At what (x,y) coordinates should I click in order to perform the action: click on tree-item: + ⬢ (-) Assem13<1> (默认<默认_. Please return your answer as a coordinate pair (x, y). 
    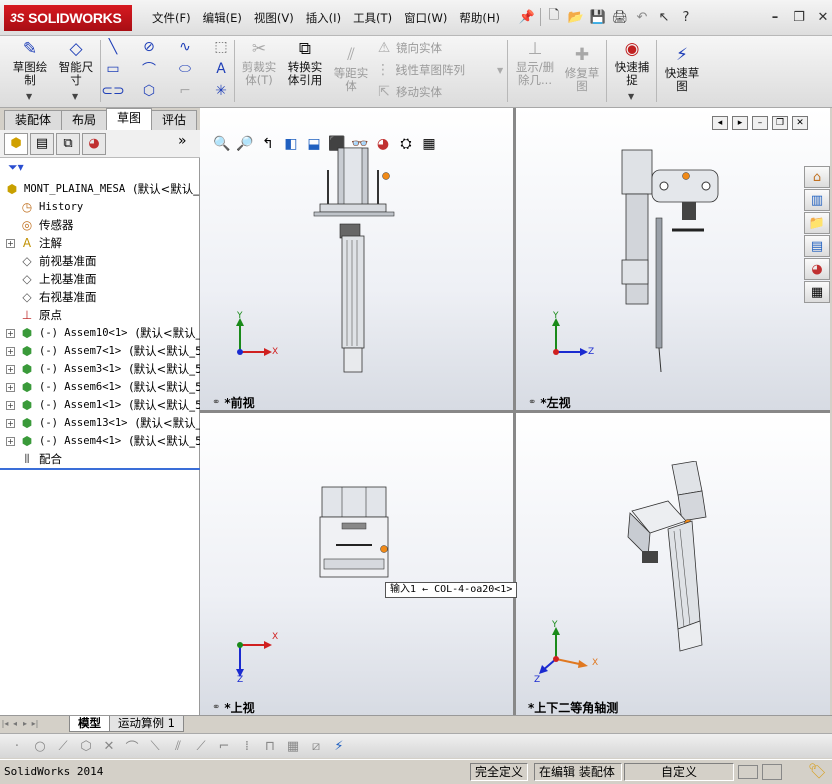
    Looking at the image, I should click on (103, 423).